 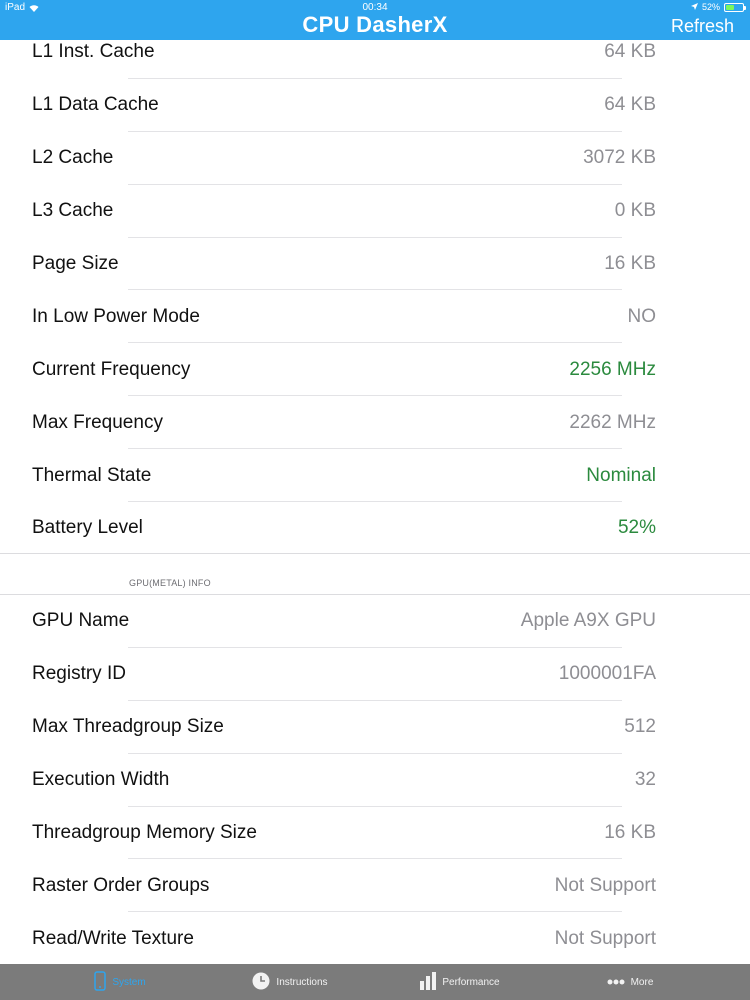 I want to click on refresh-button: Refresh, so click(x=702, y=26).